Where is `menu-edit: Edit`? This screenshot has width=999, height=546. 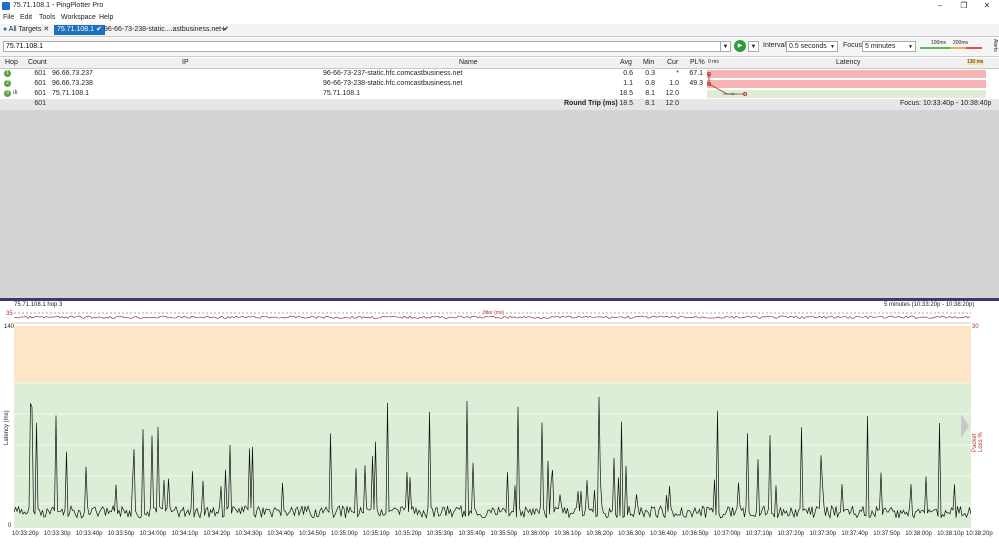 menu-edit: Edit is located at coordinates (26, 17).